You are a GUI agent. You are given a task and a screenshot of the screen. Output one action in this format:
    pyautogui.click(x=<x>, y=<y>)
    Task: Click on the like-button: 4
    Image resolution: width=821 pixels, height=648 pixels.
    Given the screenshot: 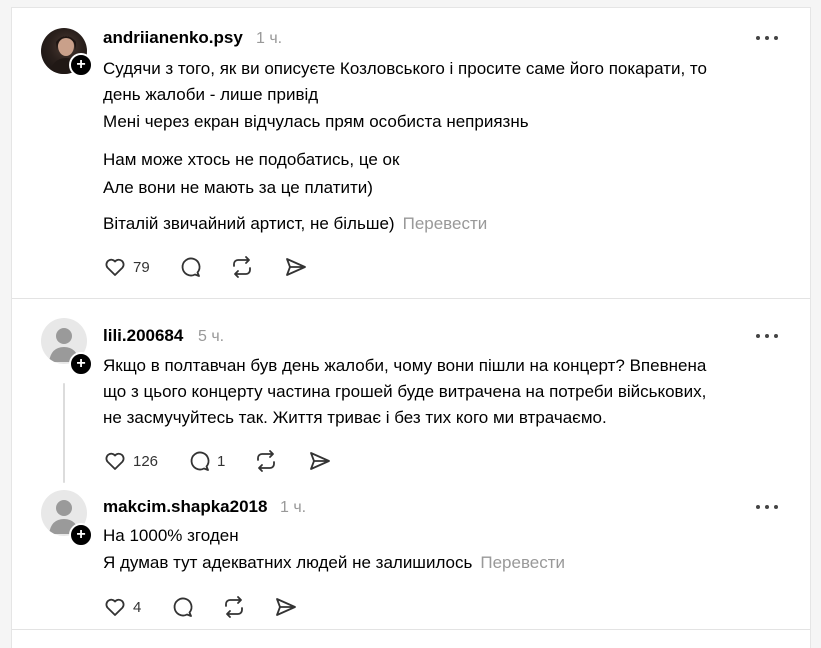 What is the action you would take?
    pyautogui.click(x=122, y=607)
    